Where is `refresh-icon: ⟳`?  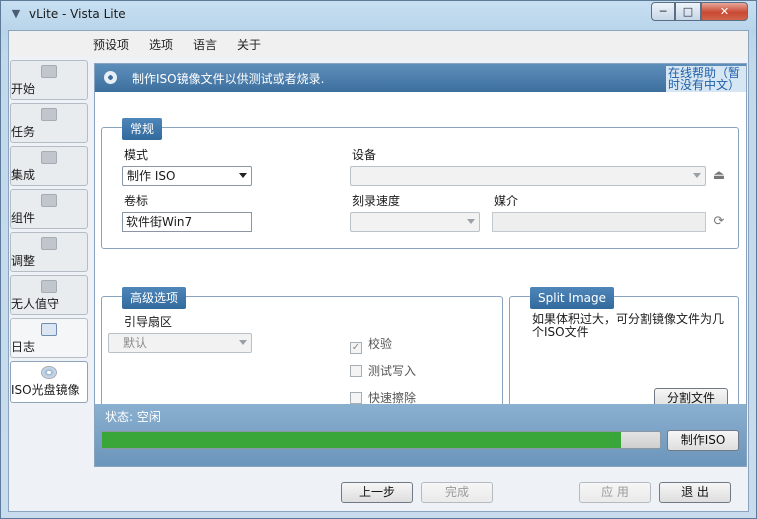
refresh-icon: ⟳ is located at coordinates (719, 222).